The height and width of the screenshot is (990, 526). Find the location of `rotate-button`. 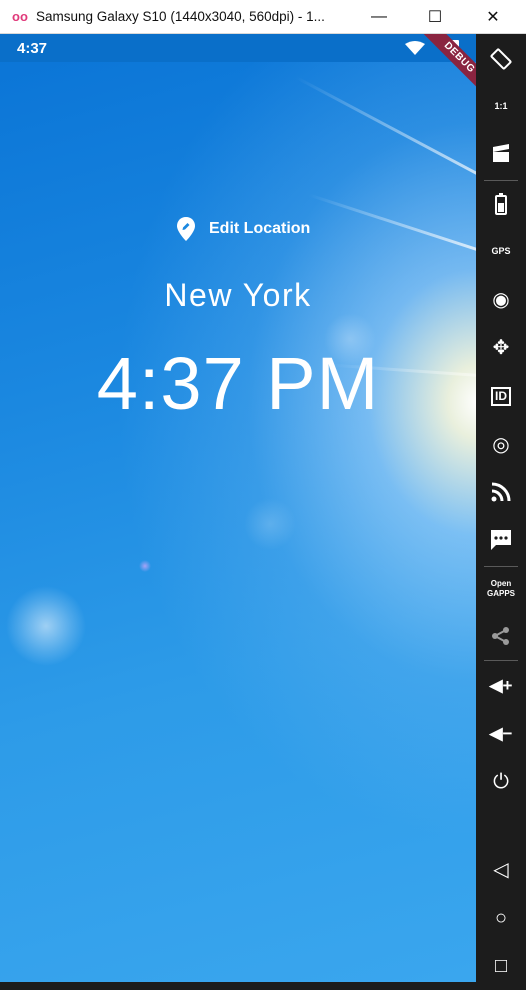

rotate-button is located at coordinates (501, 59).